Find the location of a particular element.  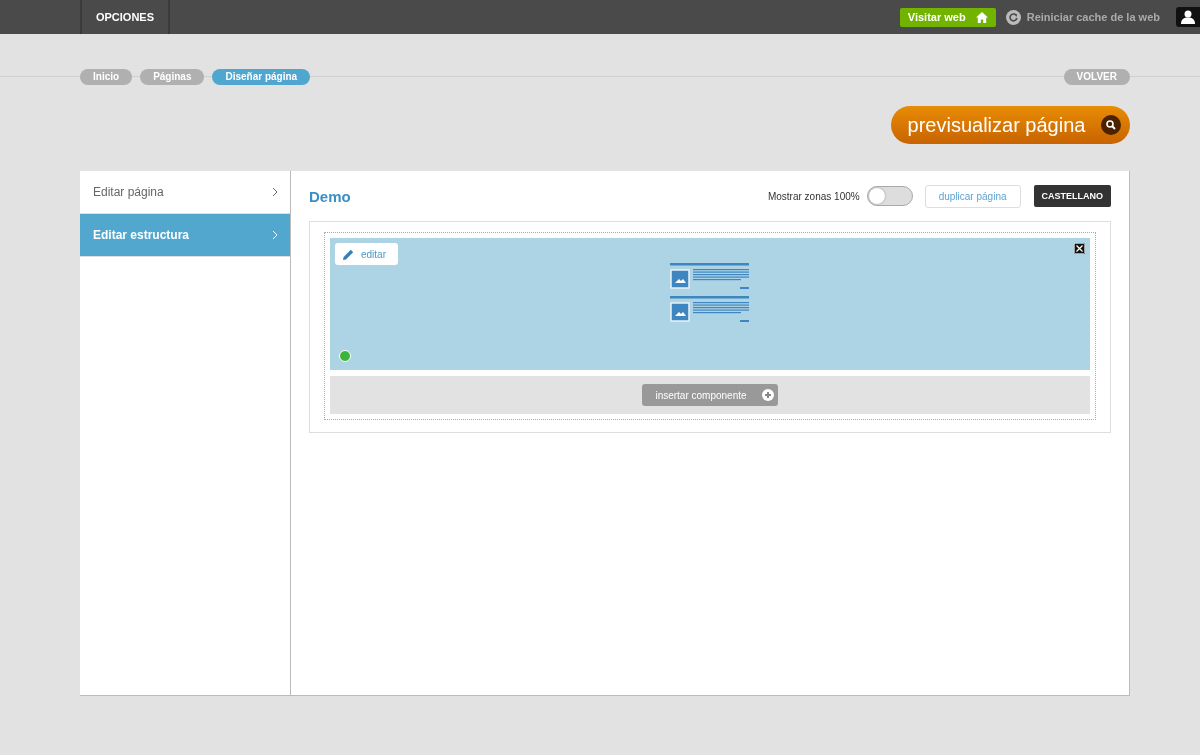

duplicate-page-button: duplicar página is located at coordinates (972, 196).